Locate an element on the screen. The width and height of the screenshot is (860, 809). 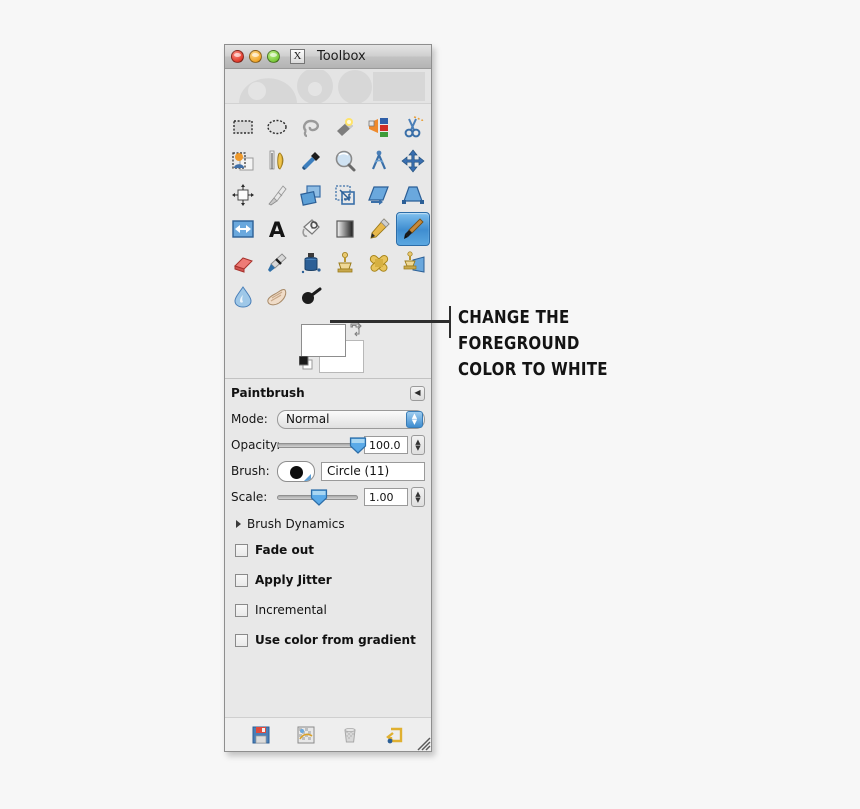
paintbrush-tool is located at coordinates (413, 229).